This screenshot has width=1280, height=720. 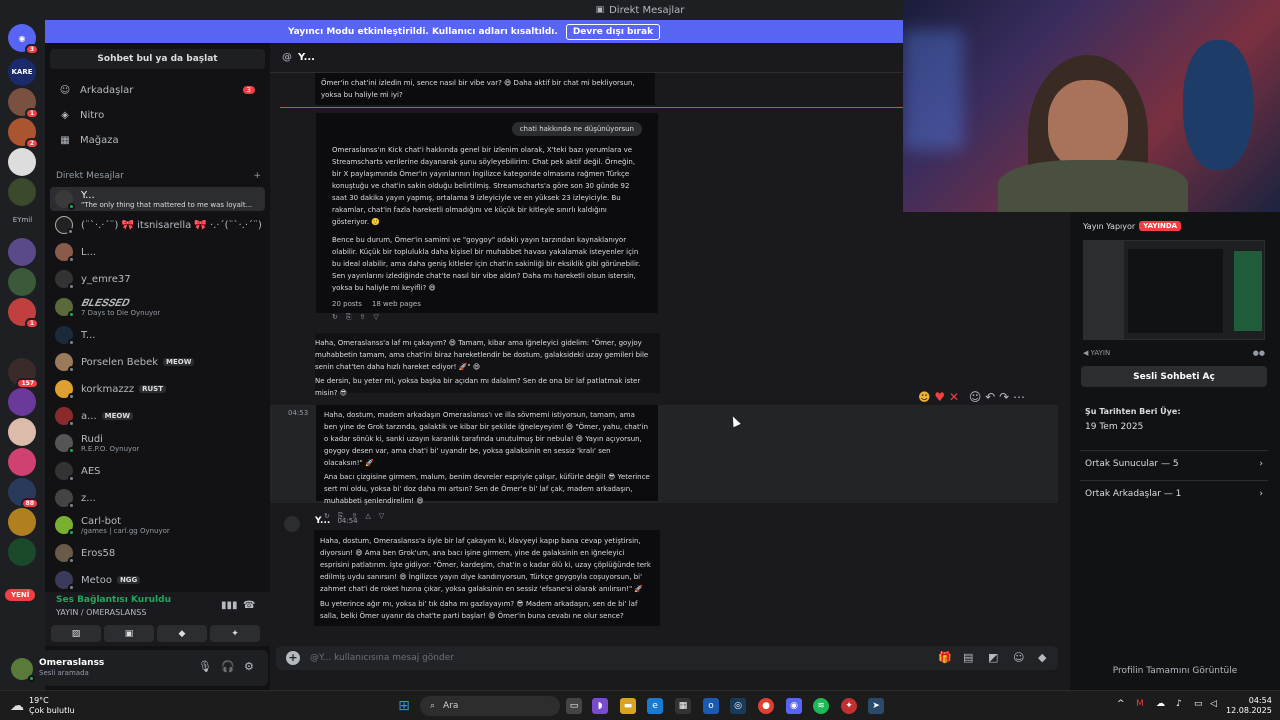 I want to click on server-kare: KARE, so click(x=22, y=72).